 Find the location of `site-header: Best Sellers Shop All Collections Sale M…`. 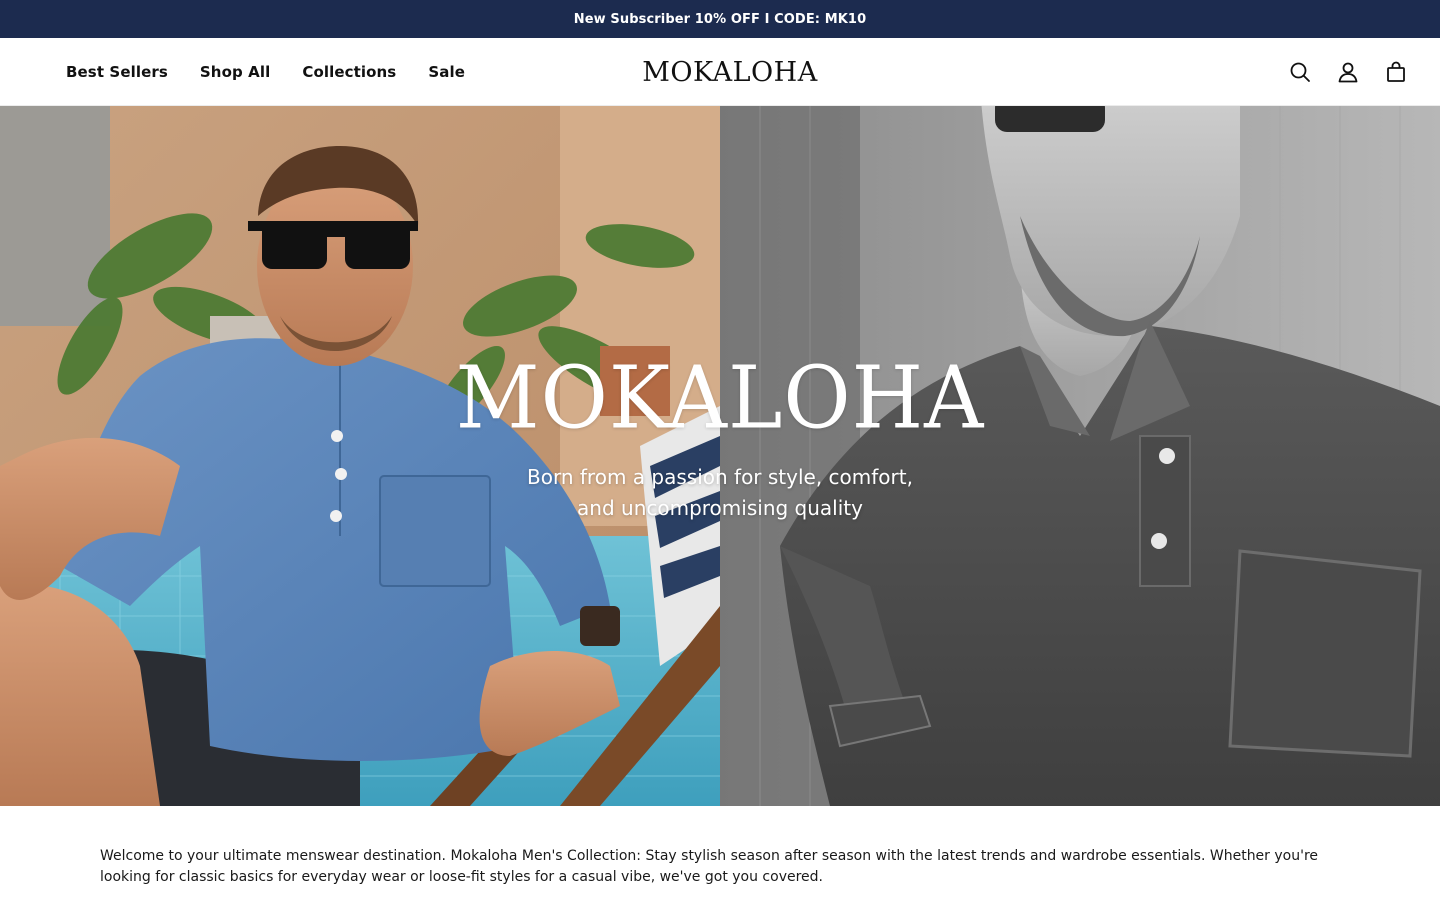

site-header: Best Sellers Shop All Collections Sale M… is located at coordinates (720, 72).